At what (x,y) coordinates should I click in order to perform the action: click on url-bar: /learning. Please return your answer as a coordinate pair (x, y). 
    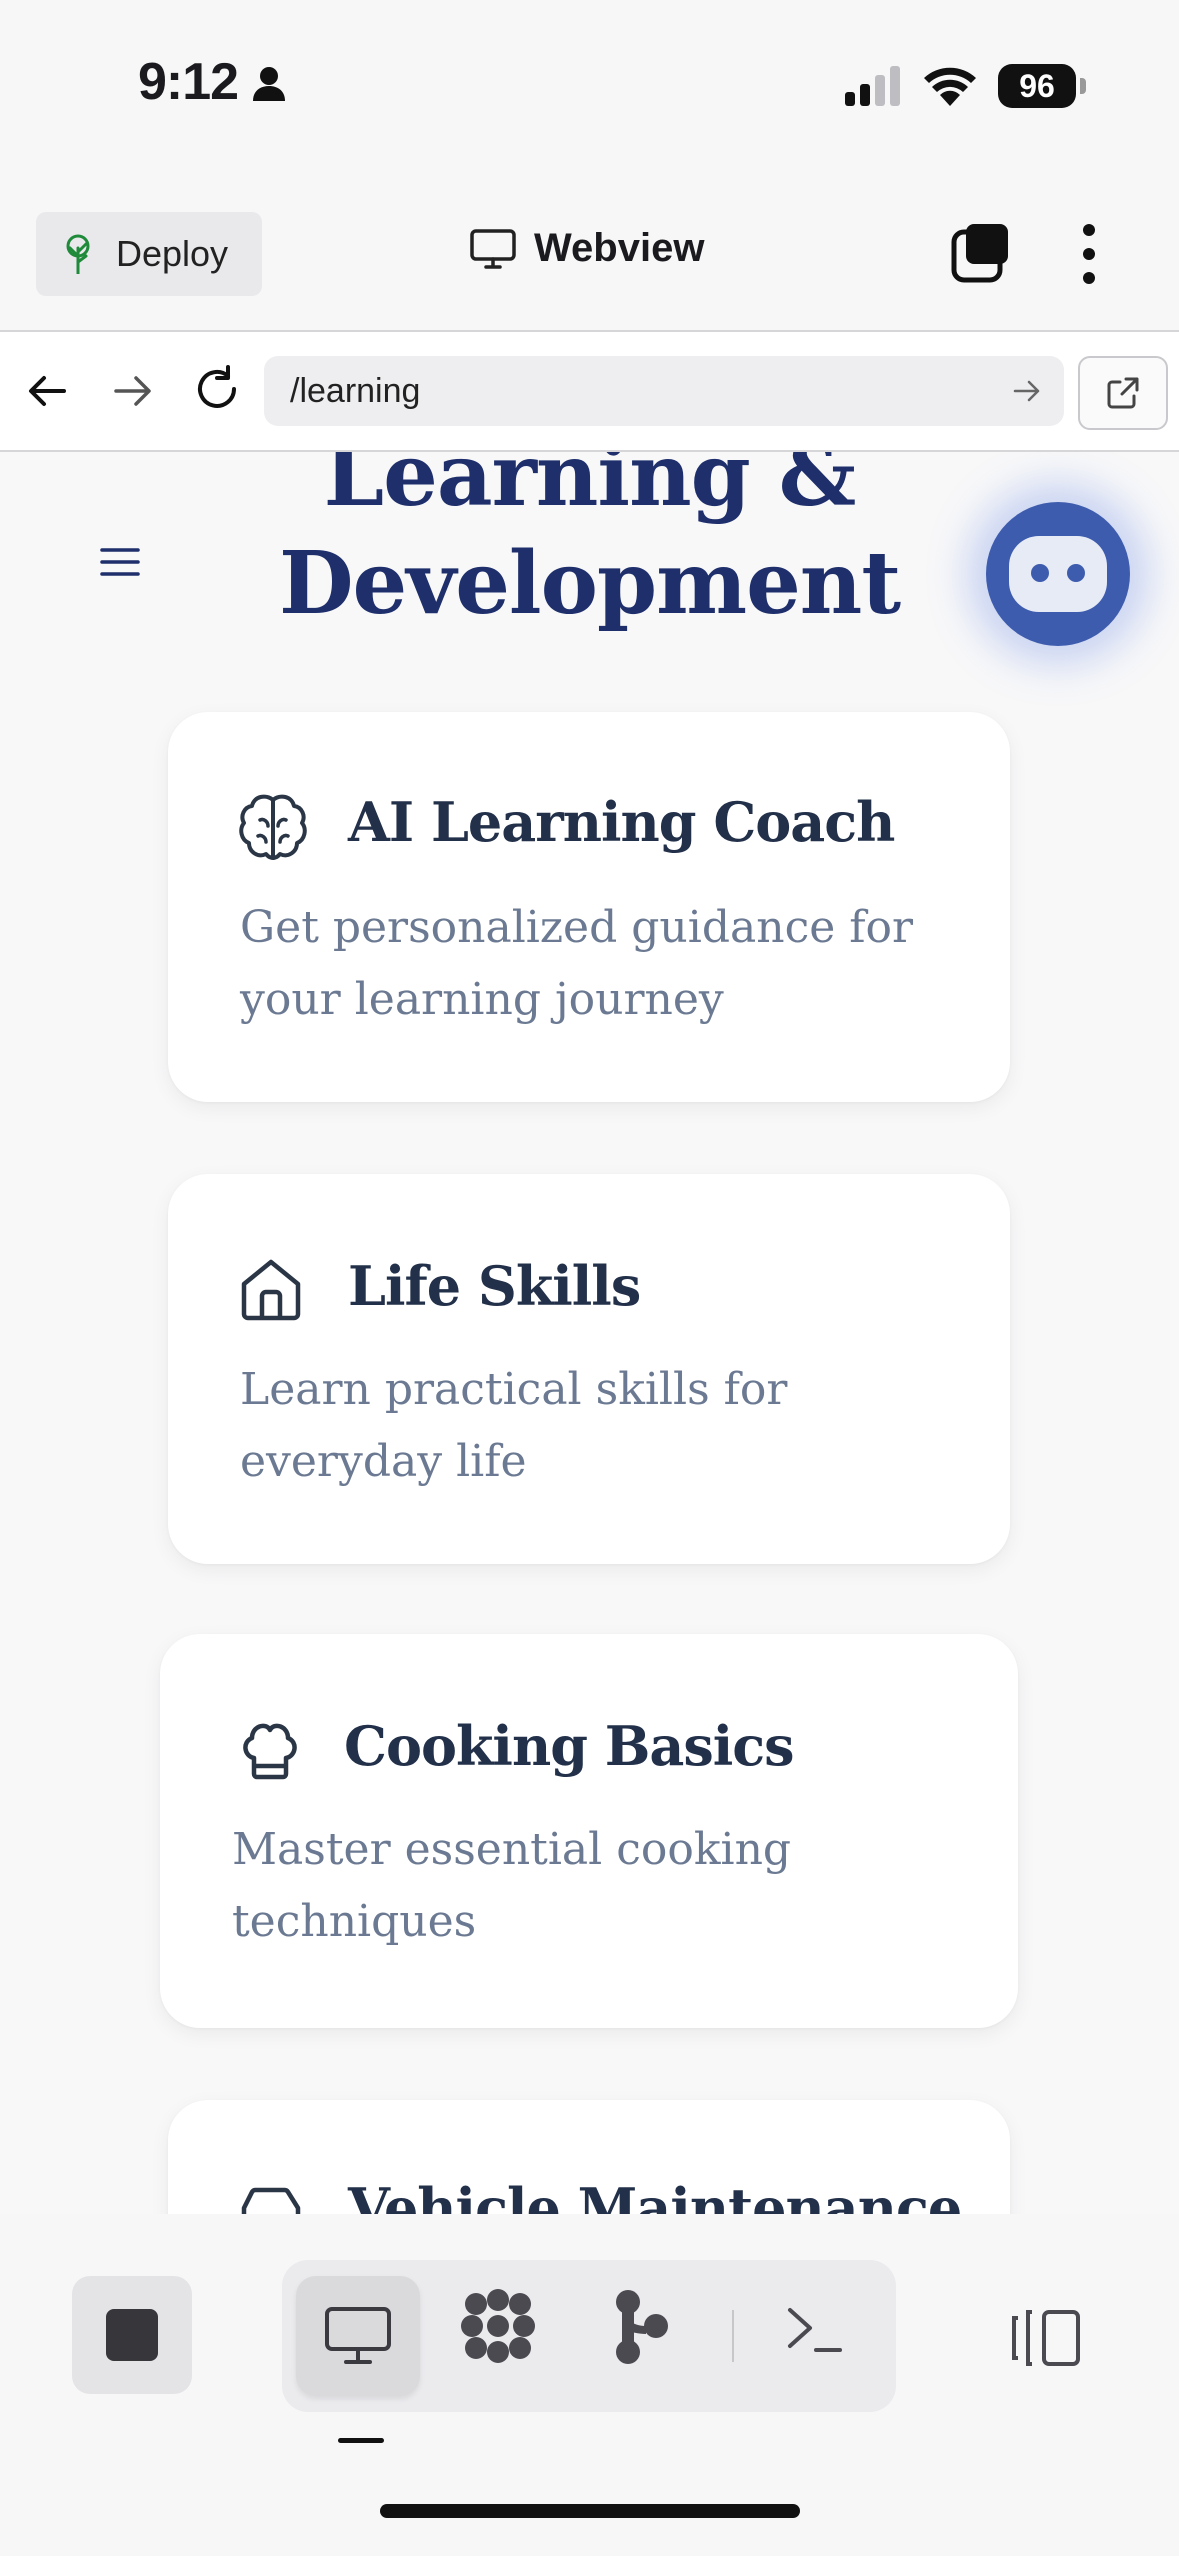
    Looking at the image, I should click on (589, 392).